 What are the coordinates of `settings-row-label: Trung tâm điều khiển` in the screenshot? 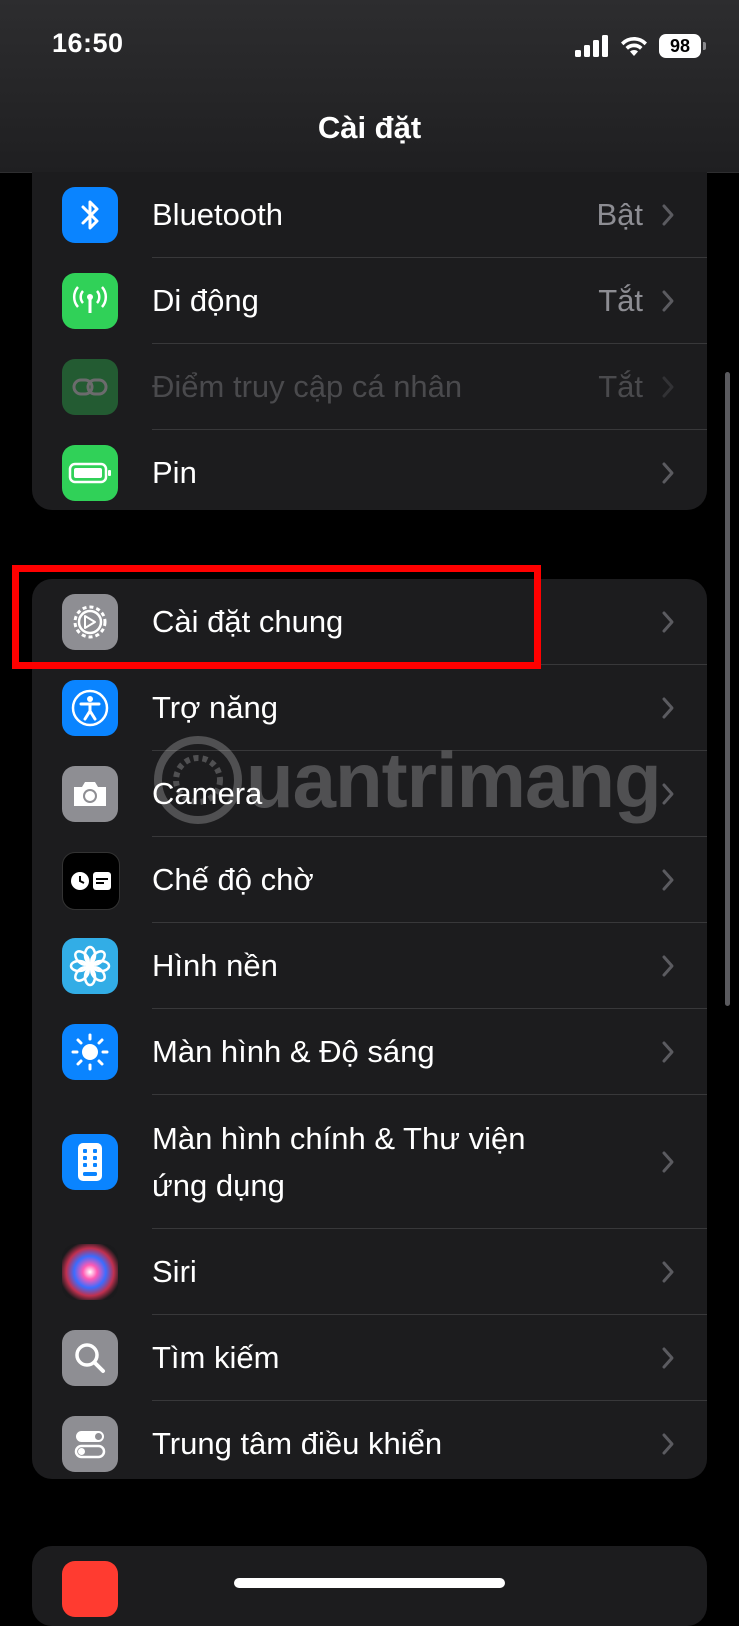 It's located at (297, 1443).